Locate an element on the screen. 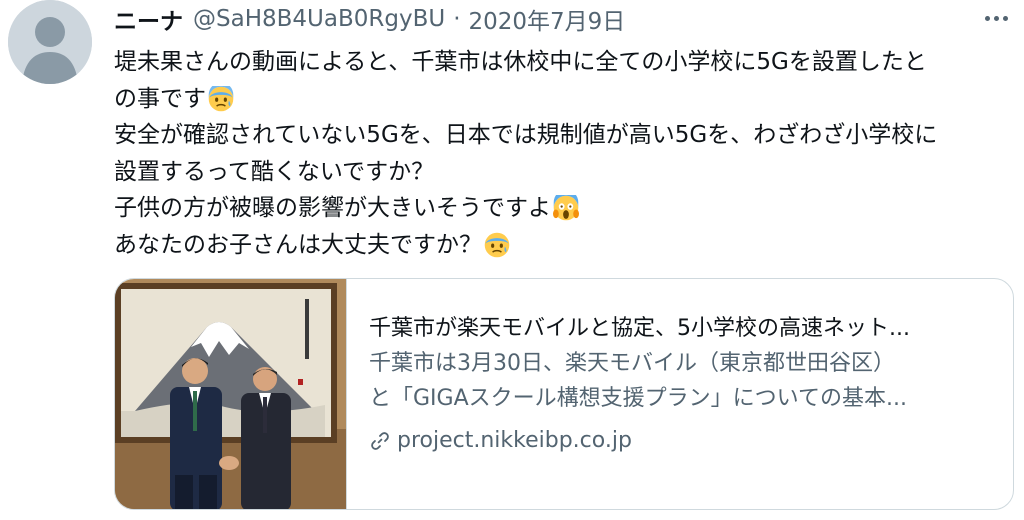  tweet-text-segment: の事です is located at coordinates (160, 98).